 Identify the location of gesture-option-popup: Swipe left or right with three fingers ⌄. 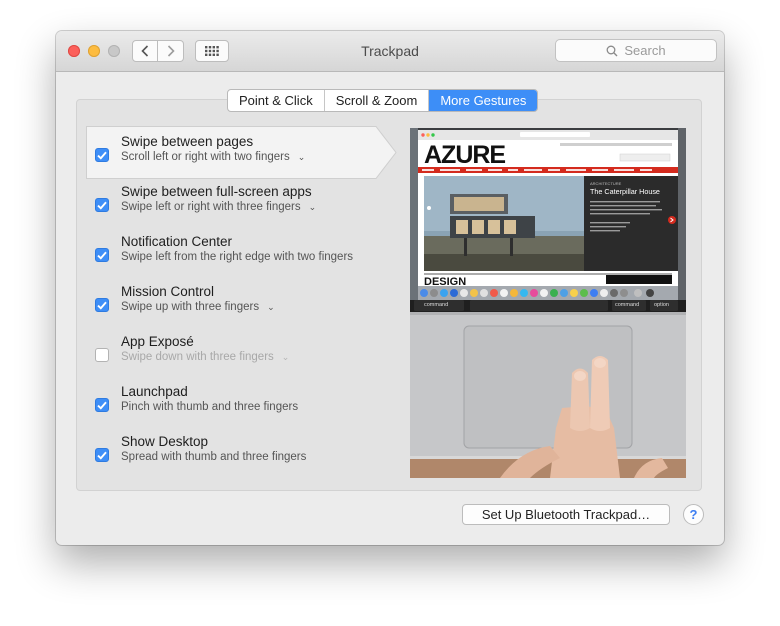
(218, 207).